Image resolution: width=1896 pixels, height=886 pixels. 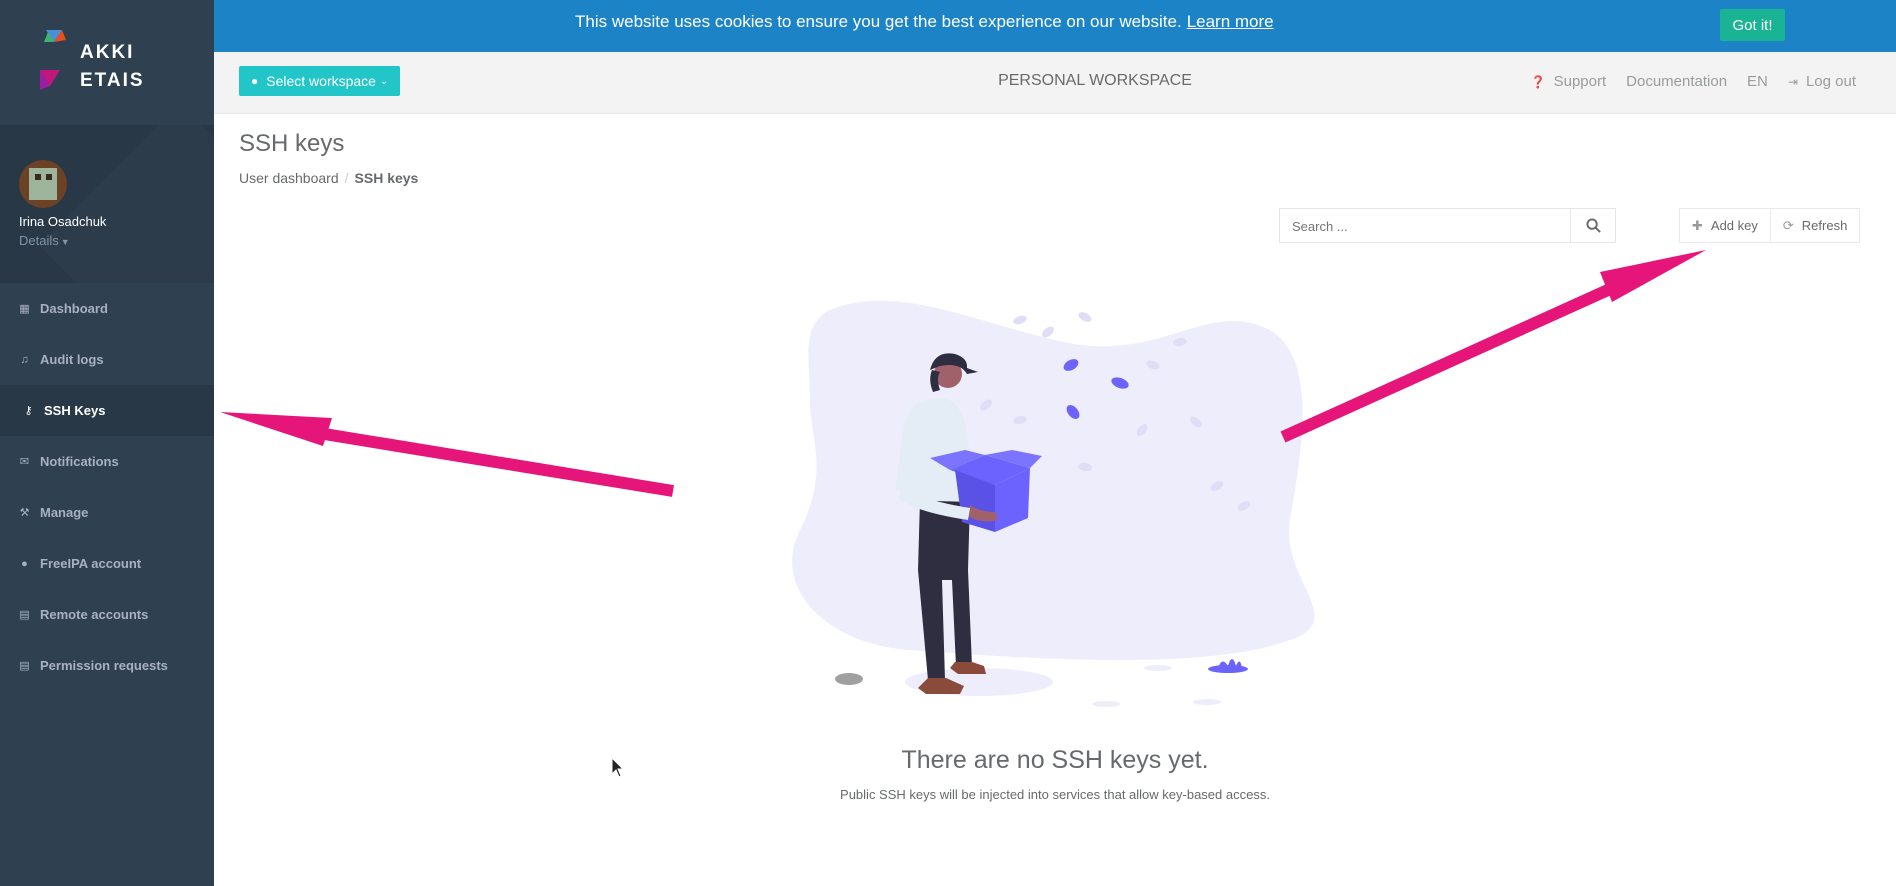 What do you see at coordinates (24, 309) in the screenshot?
I see `dashboard-icon: ▦` at bounding box center [24, 309].